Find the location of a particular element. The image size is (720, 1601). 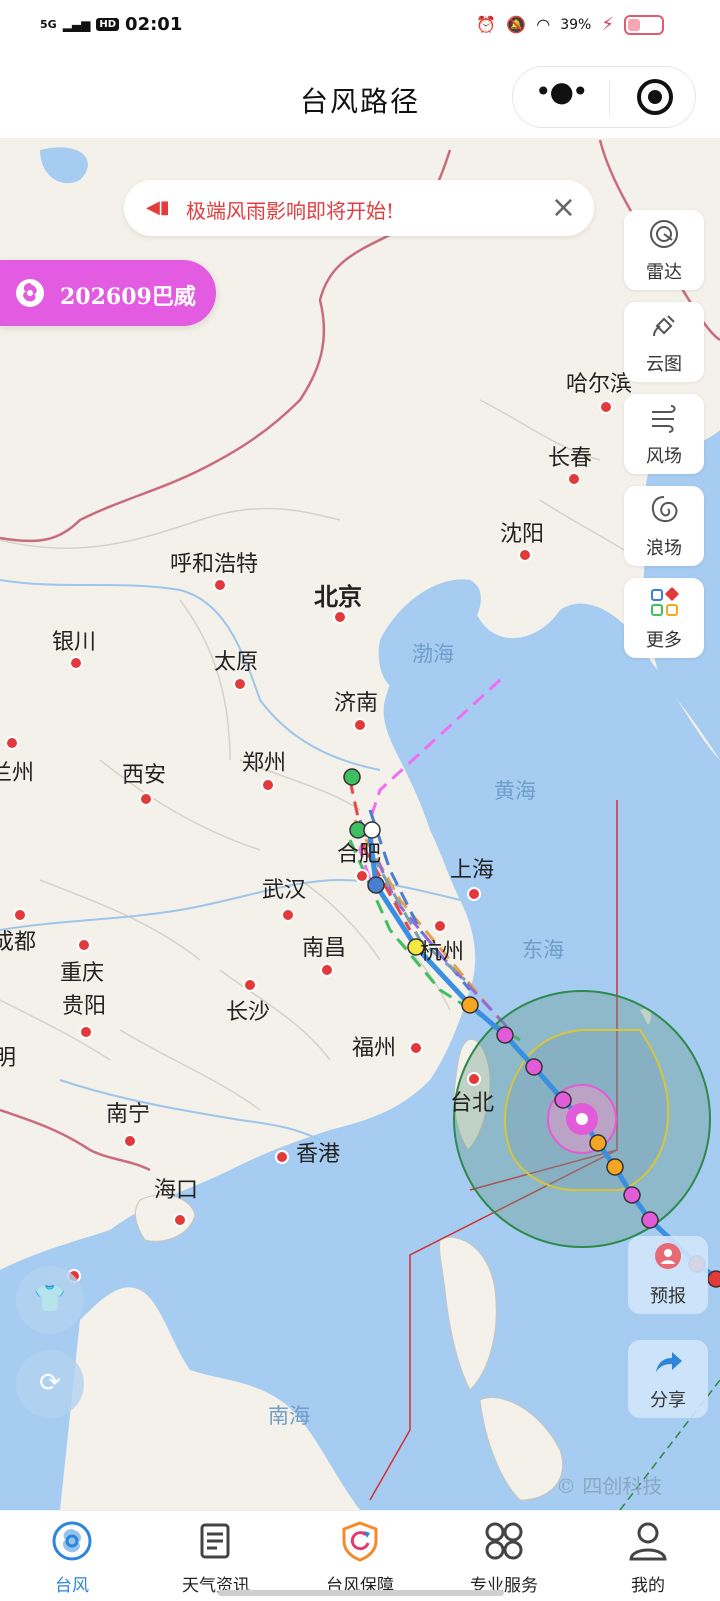

news-icon is located at coordinates (215, 1541).